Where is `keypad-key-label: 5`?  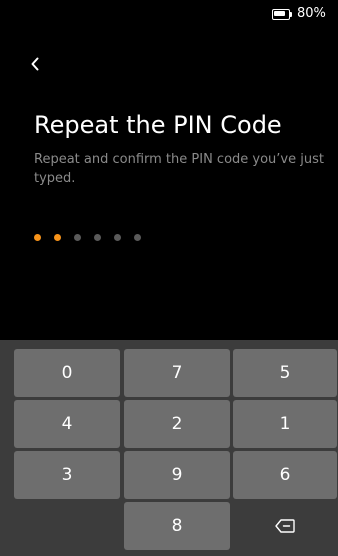
keypad-key-label: 5 is located at coordinates (285, 373).